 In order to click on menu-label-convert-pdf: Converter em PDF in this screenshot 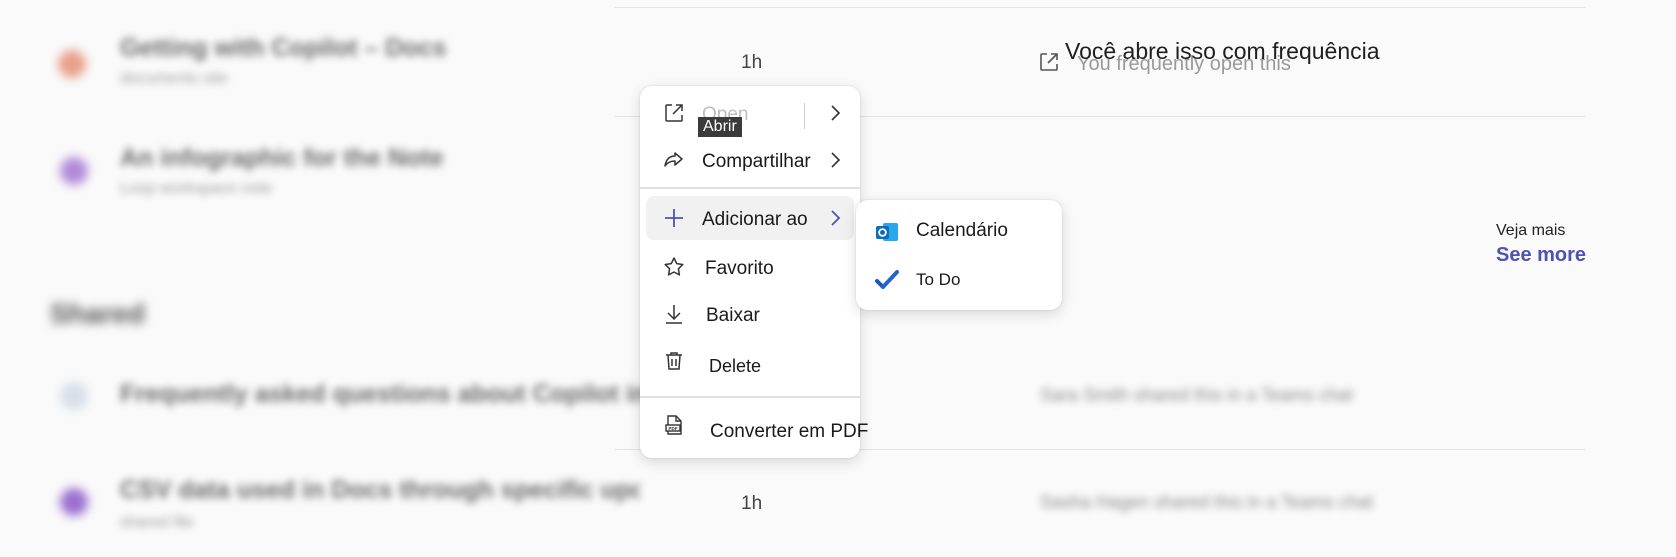, I will do `click(789, 431)`.